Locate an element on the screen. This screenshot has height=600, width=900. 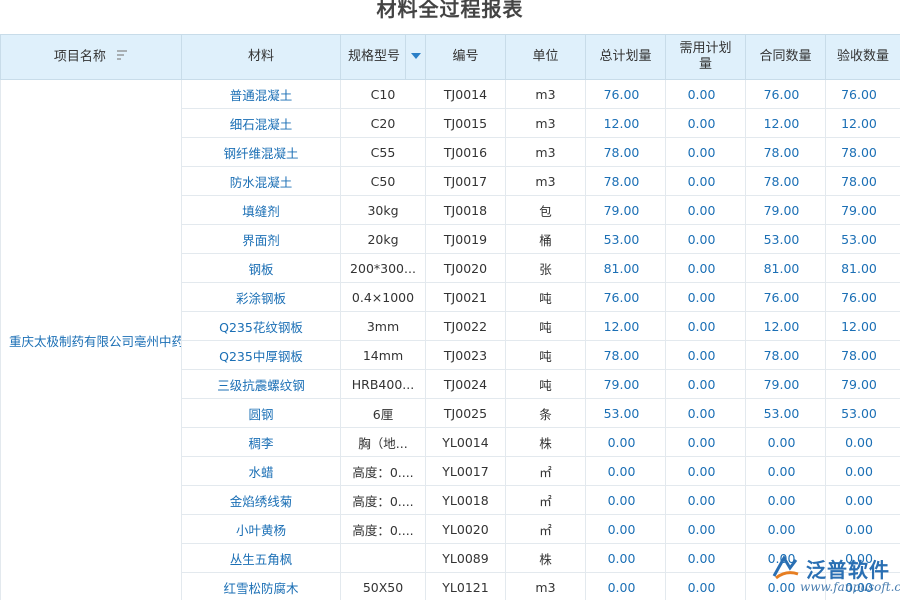
cell-spec: 20kg is located at coordinates (383, 239).